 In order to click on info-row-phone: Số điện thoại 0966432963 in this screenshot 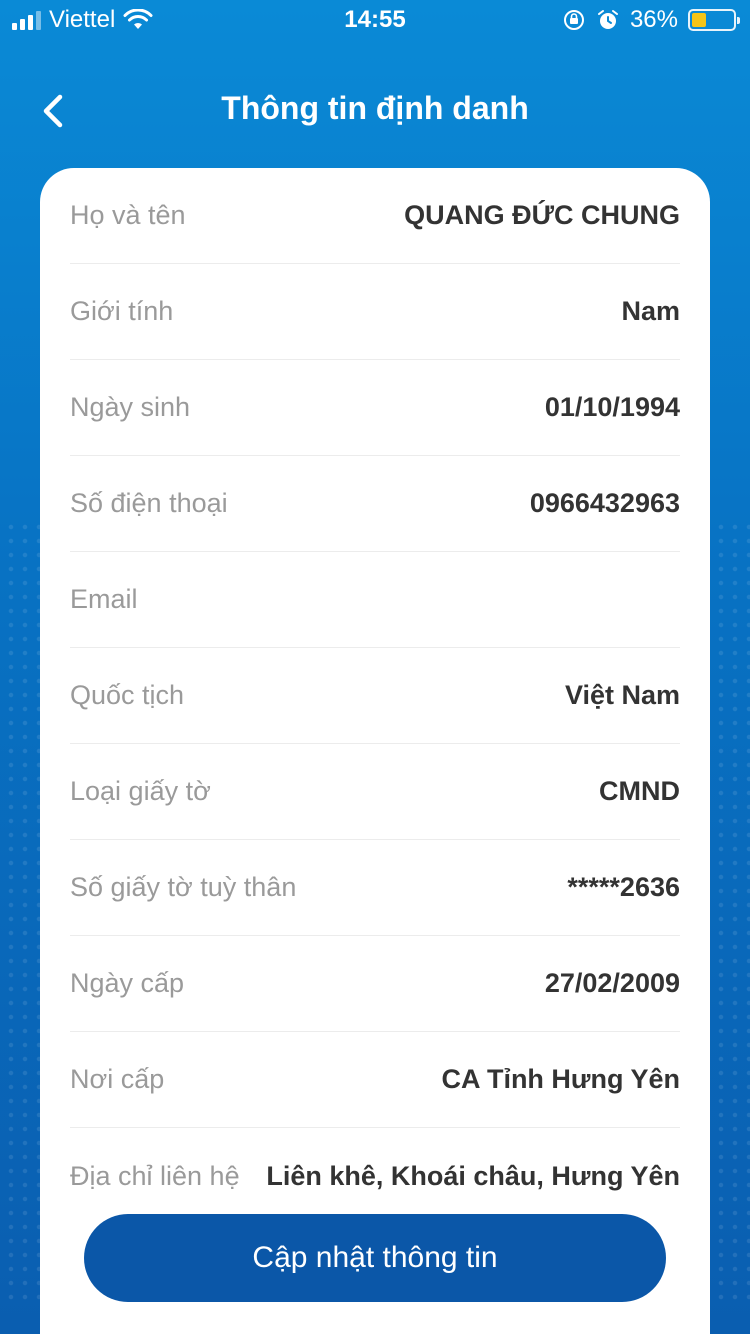, I will do `click(375, 504)`.